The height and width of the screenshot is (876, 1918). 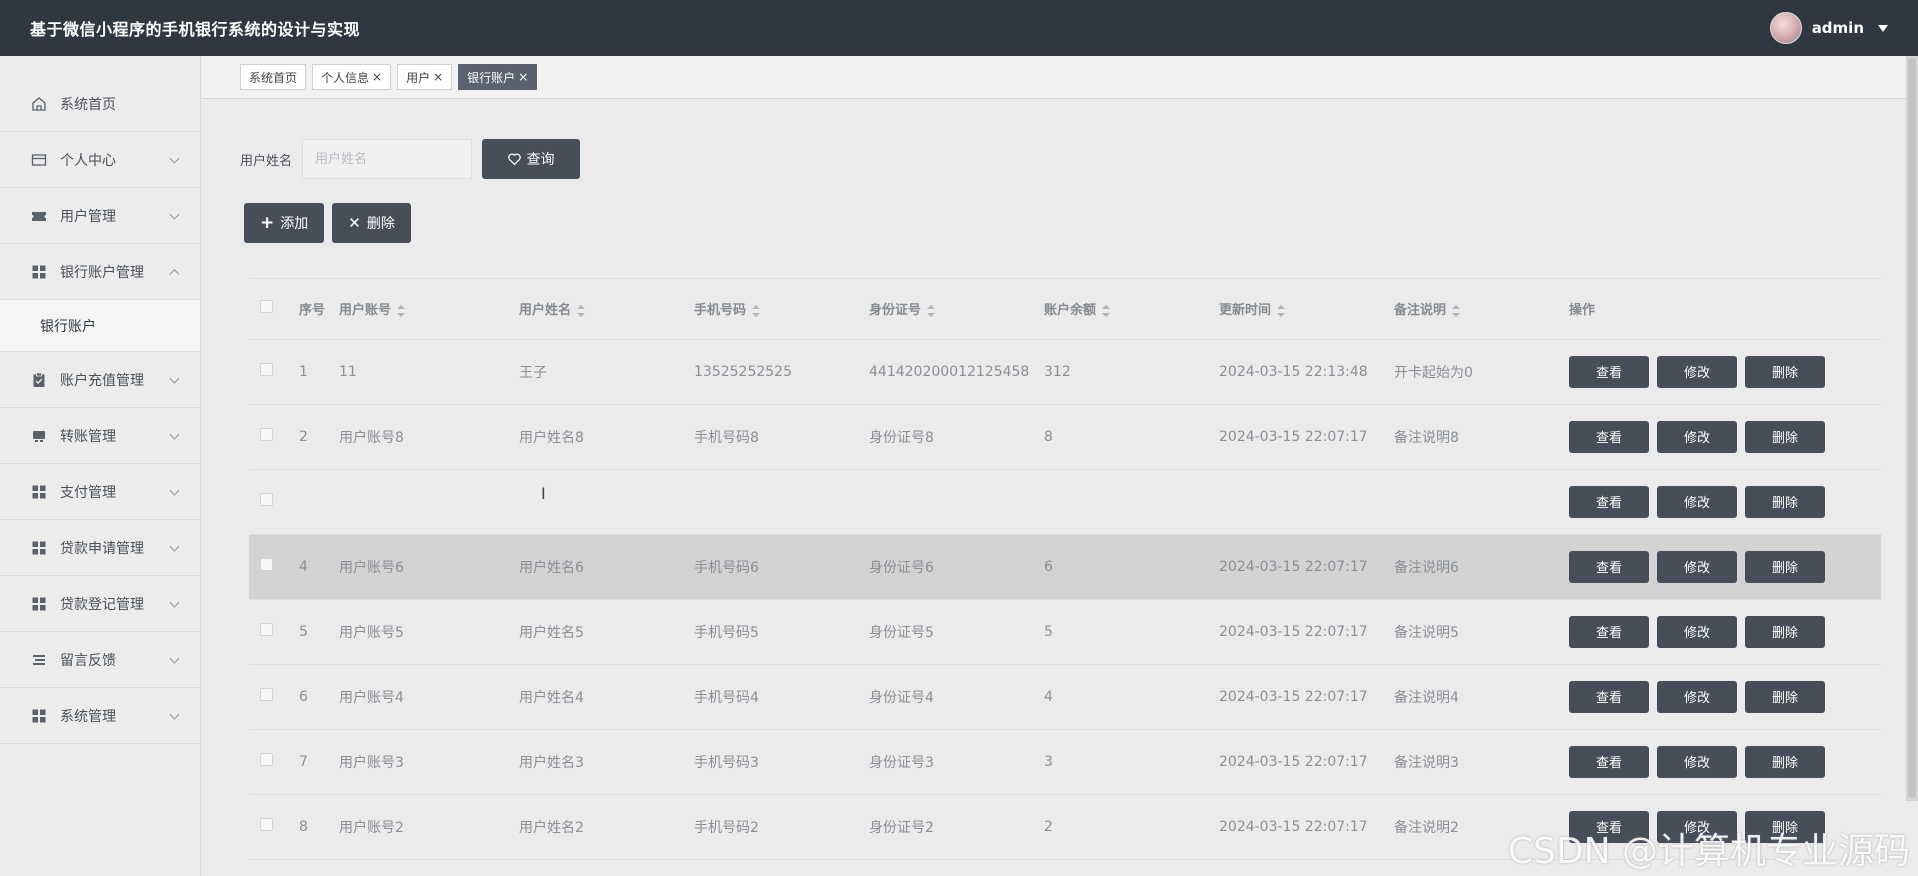 What do you see at coordinates (781, 567) in the screenshot?
I see `table-cell: 手机号码6` at bounding box center [781, 567].